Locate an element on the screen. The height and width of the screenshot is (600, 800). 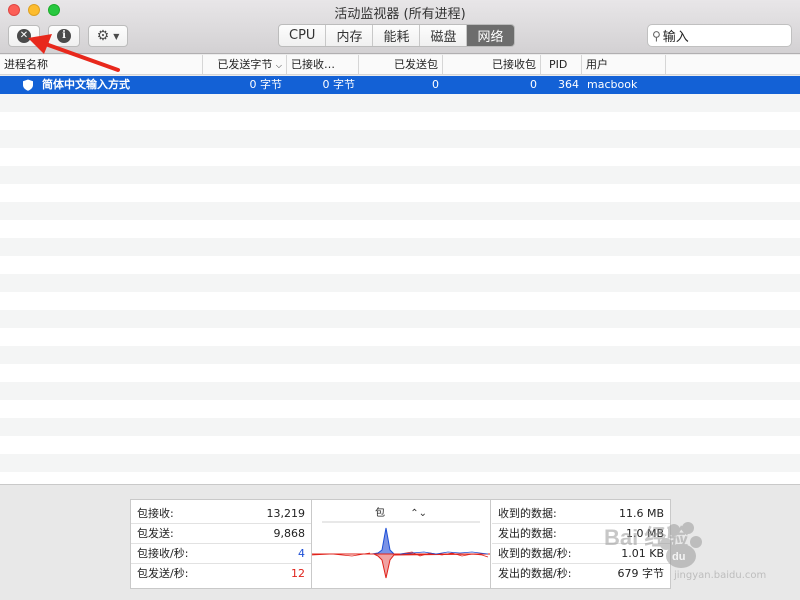
chevron-down-icon: ▼ is located at coordinates (116, 36).